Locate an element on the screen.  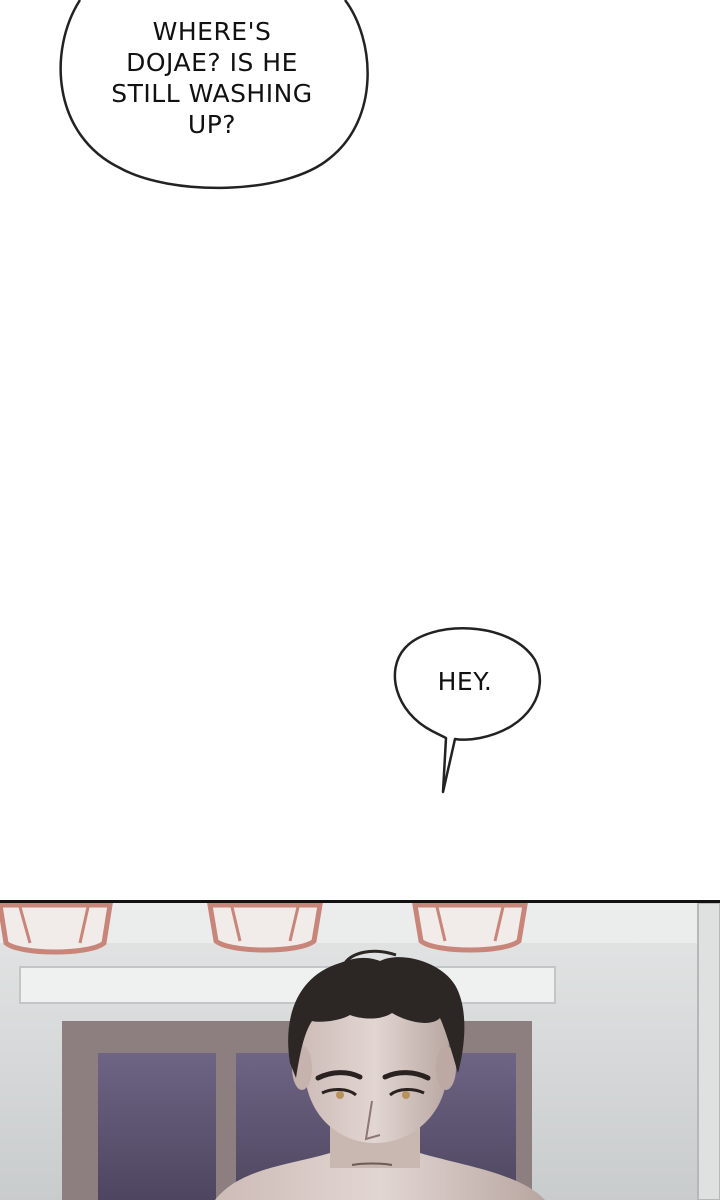
speech-bubble-1-text: WHERE'S DOJAE? IS HE STILL WASHING UP? is located at coordinates (212, 78).